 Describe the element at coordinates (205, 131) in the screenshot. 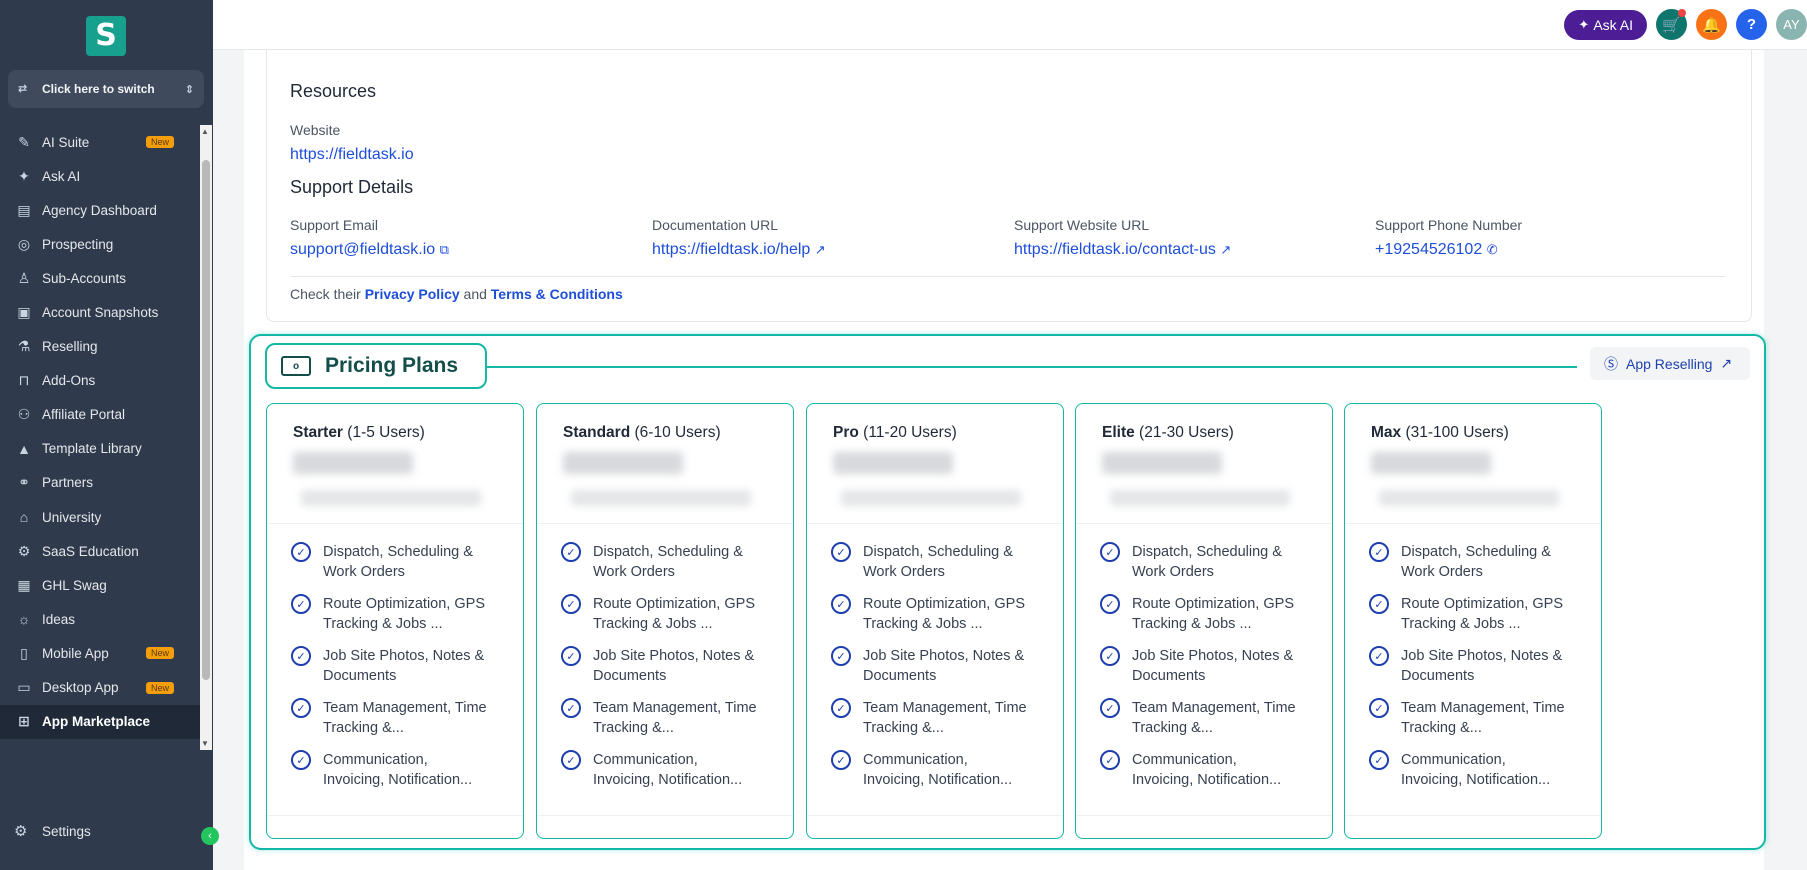

I see `scroll-up-icon: ▲` at that location.